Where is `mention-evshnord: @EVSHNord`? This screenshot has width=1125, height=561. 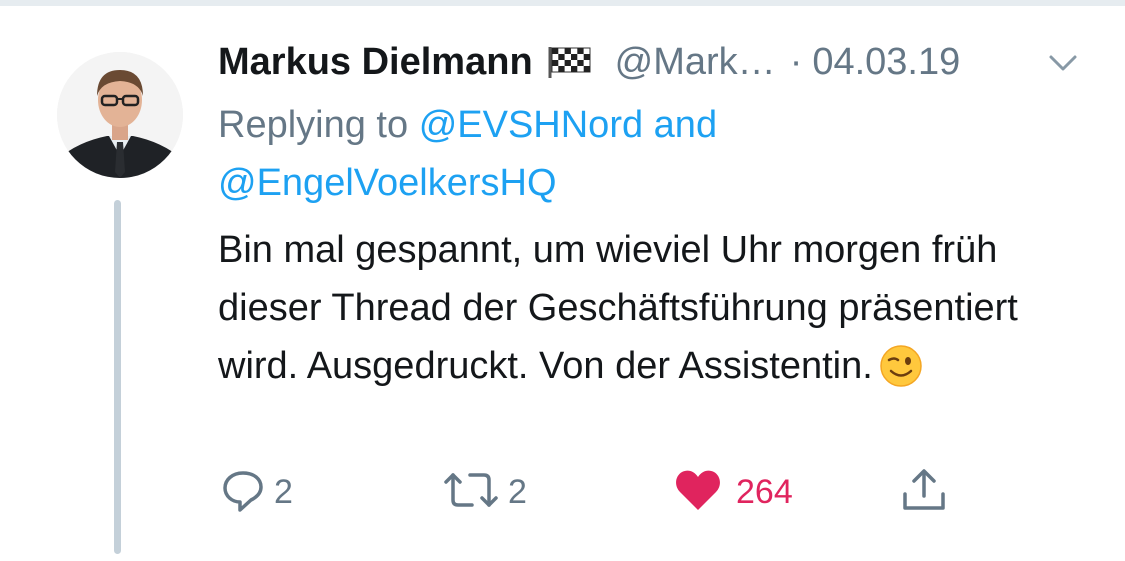
mention-evshnord: @EVSHNord is located at coordinates (531, 125).